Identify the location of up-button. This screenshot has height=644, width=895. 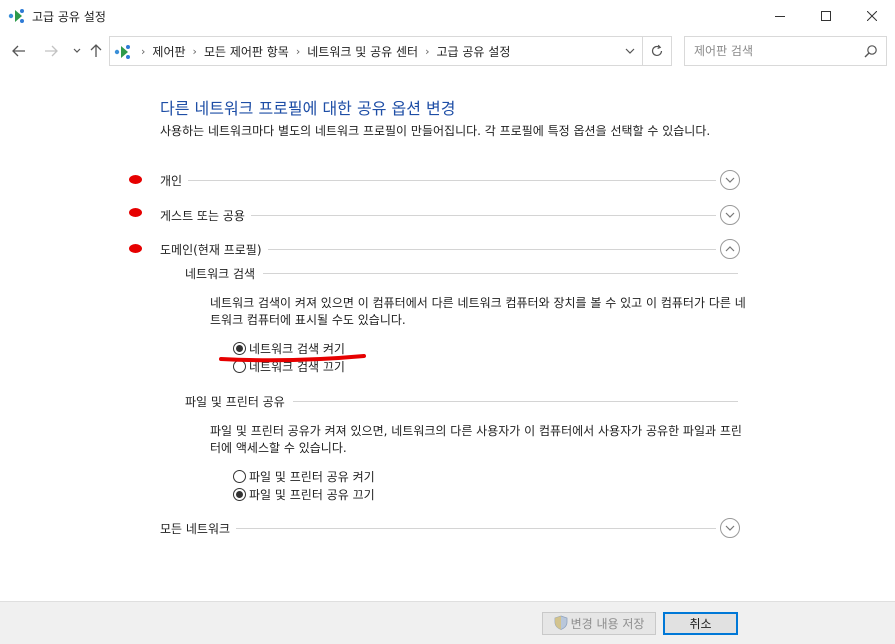
(96, 51).